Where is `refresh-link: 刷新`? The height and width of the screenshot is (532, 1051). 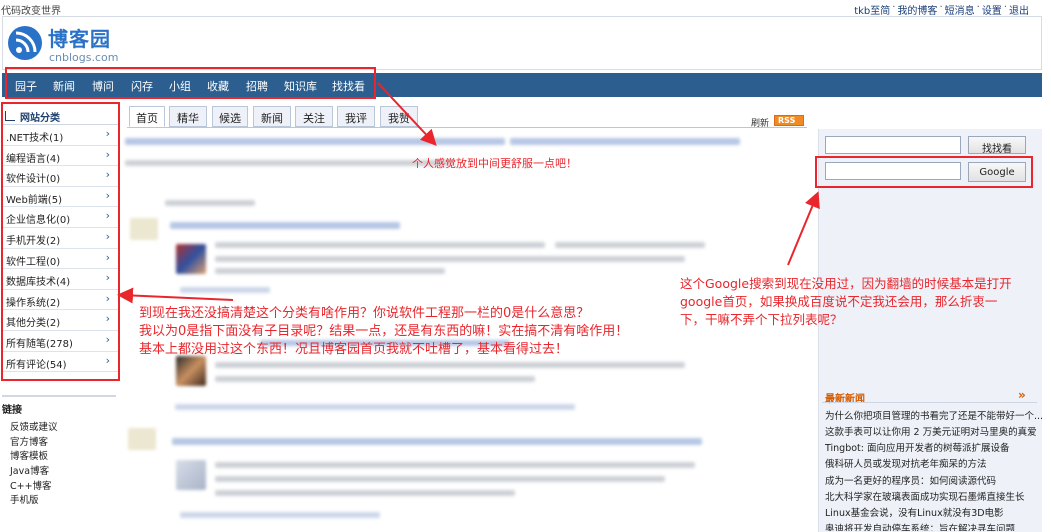 refresh-link: 刷新 is located at coordinates (760, 122).